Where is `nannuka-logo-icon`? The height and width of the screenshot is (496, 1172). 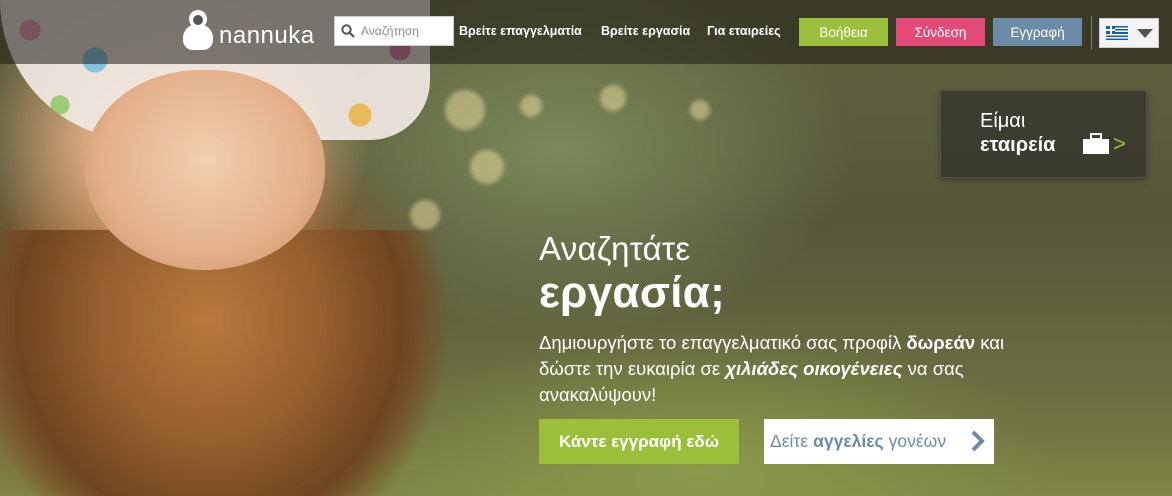 nannuka-logo-icon is located at coordinates (198, 31).